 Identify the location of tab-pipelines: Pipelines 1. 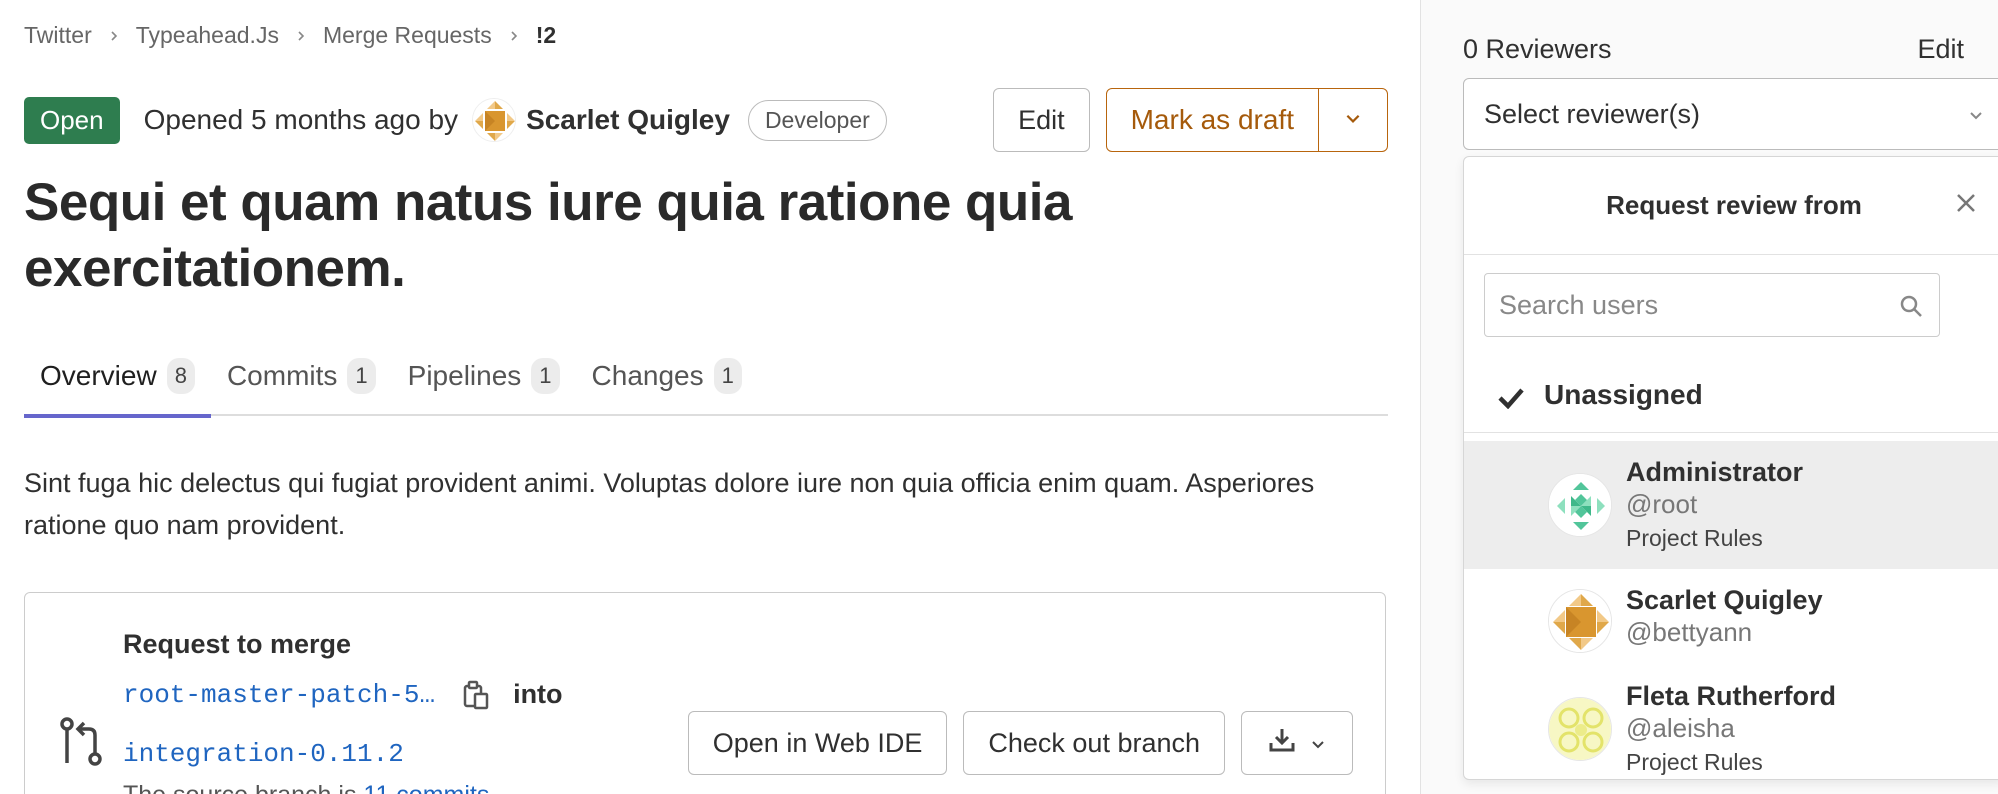
(484, 376).